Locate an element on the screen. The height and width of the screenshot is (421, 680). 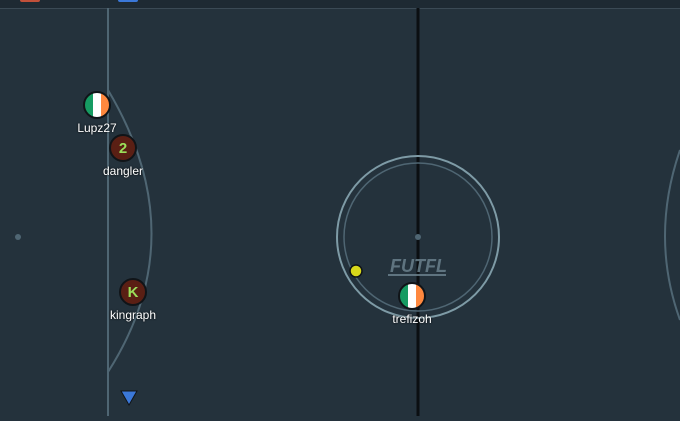
player-kingraph: K kingraph is located at coordinates (133, 300).